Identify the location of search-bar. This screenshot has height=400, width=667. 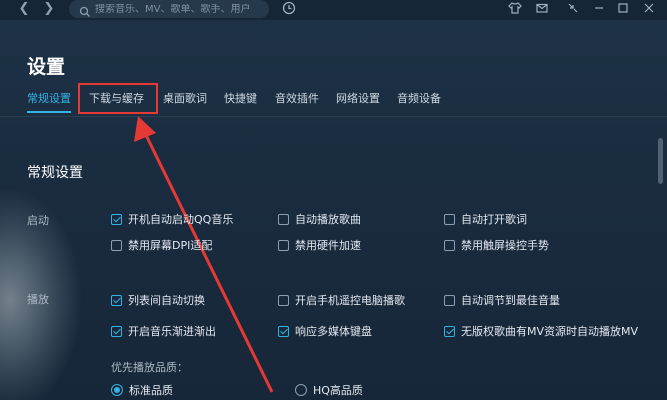
(169, 9).